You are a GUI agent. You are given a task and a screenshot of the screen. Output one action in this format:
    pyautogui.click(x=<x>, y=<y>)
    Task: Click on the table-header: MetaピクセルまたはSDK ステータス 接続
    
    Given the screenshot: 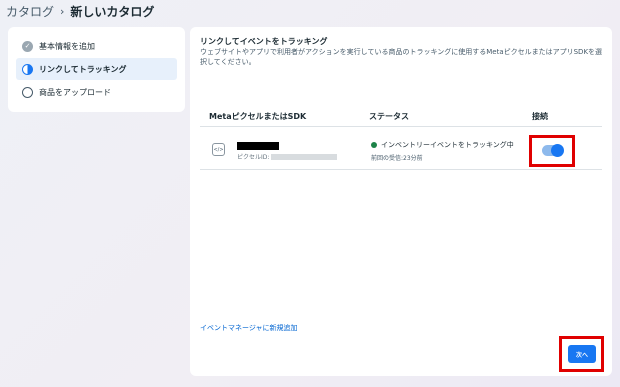 What is the action you would take?
    pyautogui.click(x=401, y=117)
    